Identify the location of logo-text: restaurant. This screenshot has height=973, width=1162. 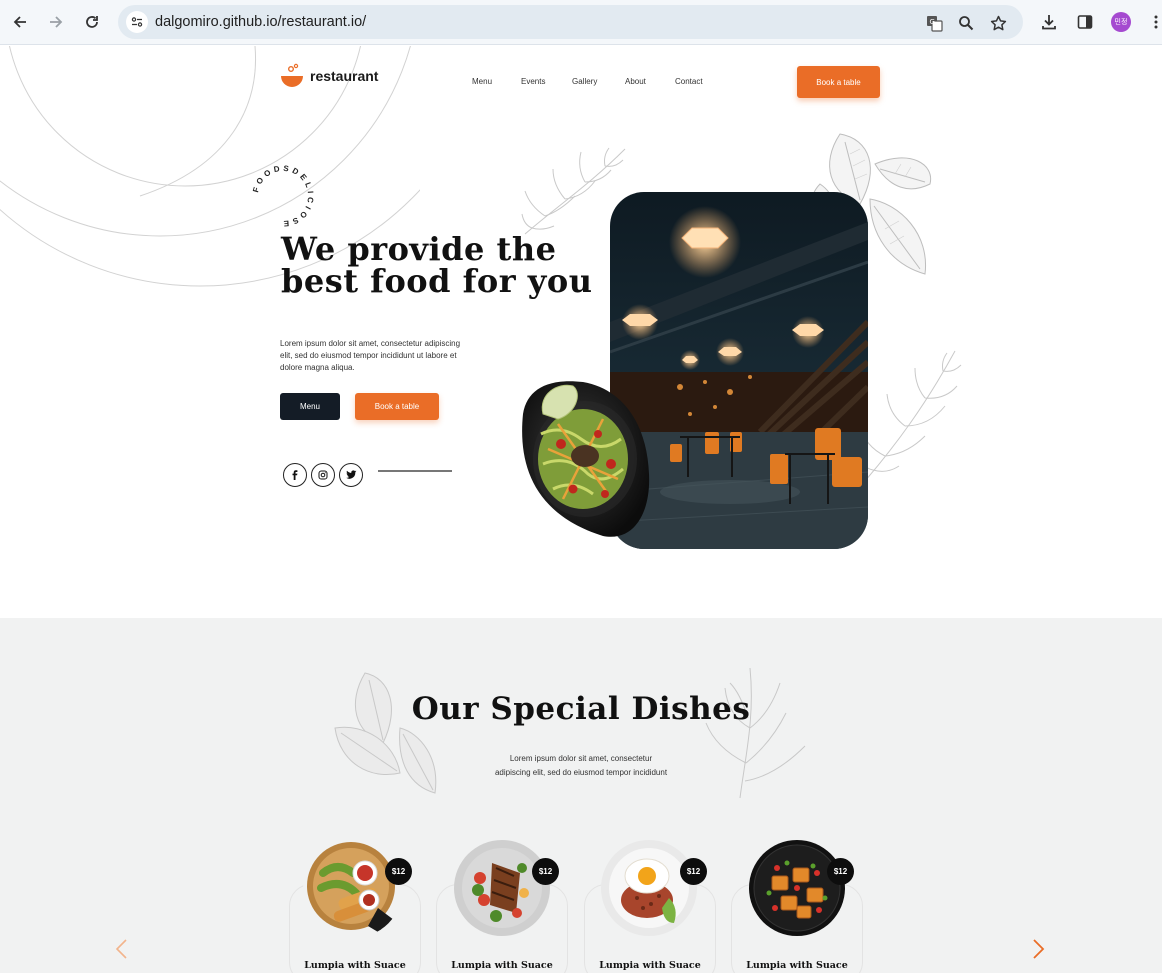
(344, 76).